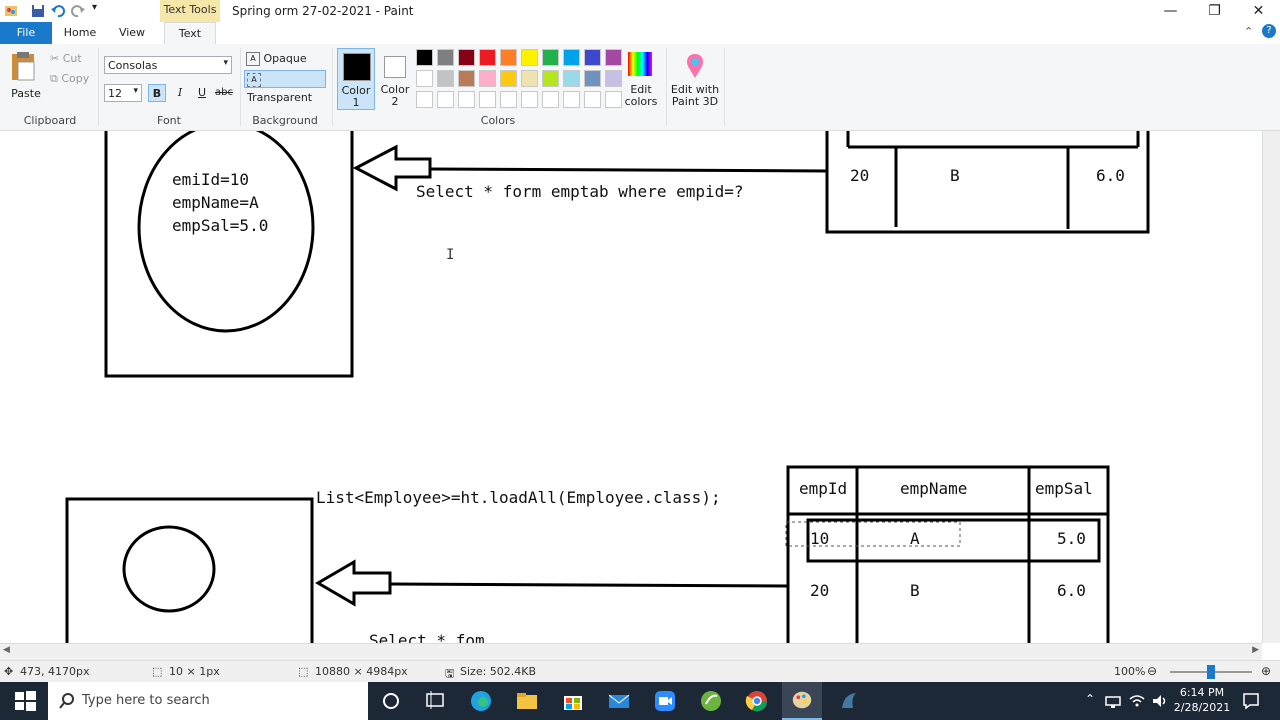 The width and height of the screenshot is (1280, 720). I want to click on vertical-scrollbar, so click(1271, 387).